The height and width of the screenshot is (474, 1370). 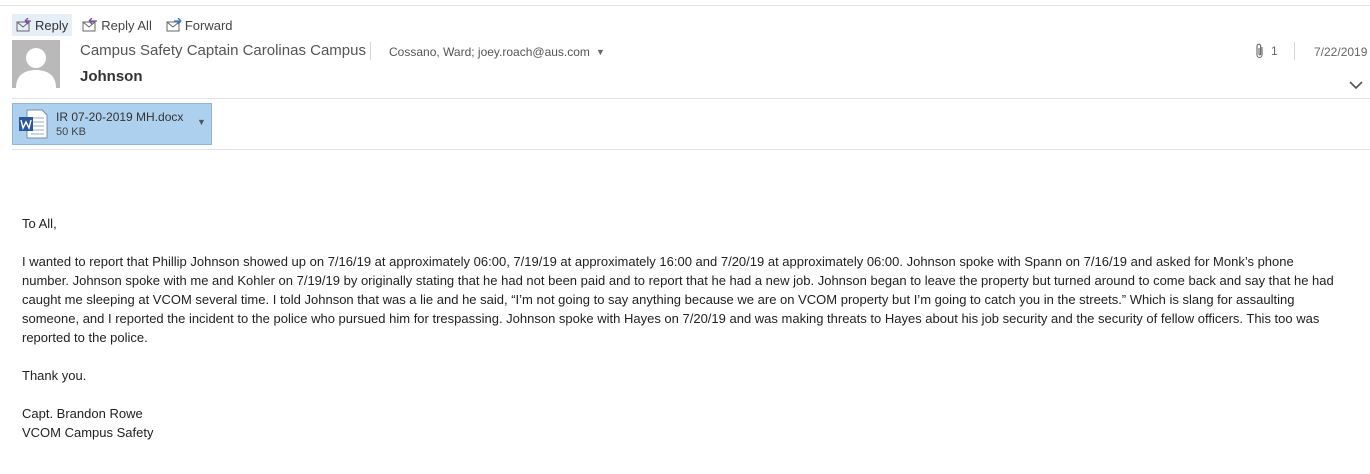 I want to click on reply-label: Reply, so click(x=52, y=25).